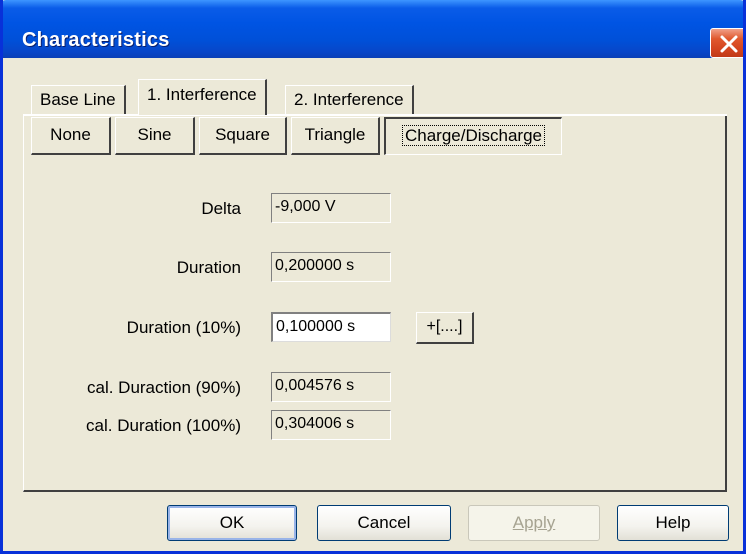  I want to click on duration-label: Duration, so click(208, 267).